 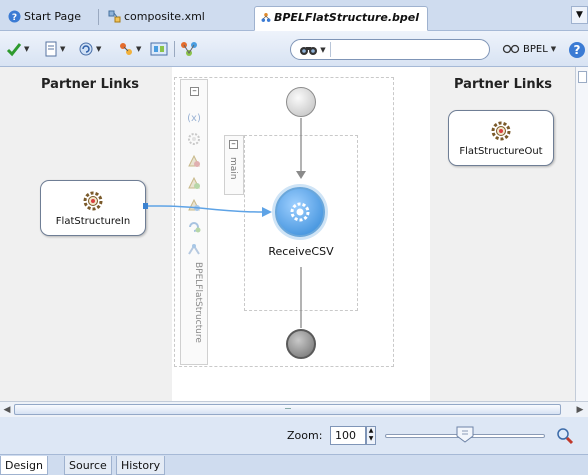 What do you see at coordinates (535, 49) in the screenshot?
I see `bpel-menu-label: BPEL` at bounding box center [535, 49].